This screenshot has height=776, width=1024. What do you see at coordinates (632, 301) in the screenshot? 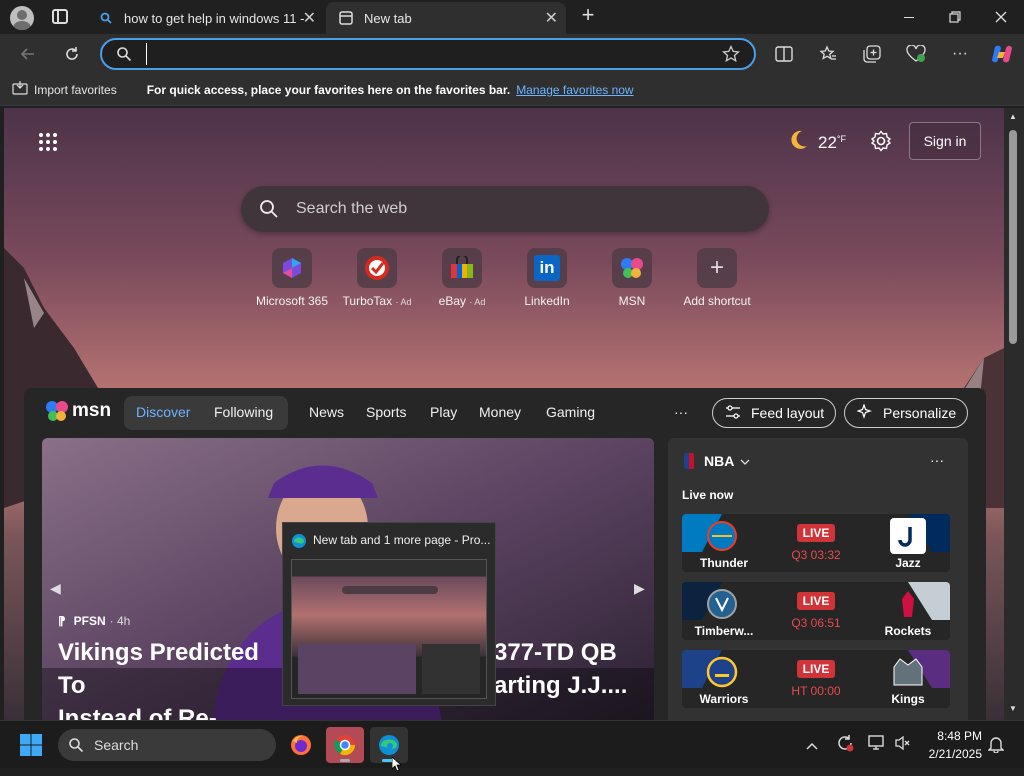
I see `shortcut-label: MSN` at bounding box center [632, 301].